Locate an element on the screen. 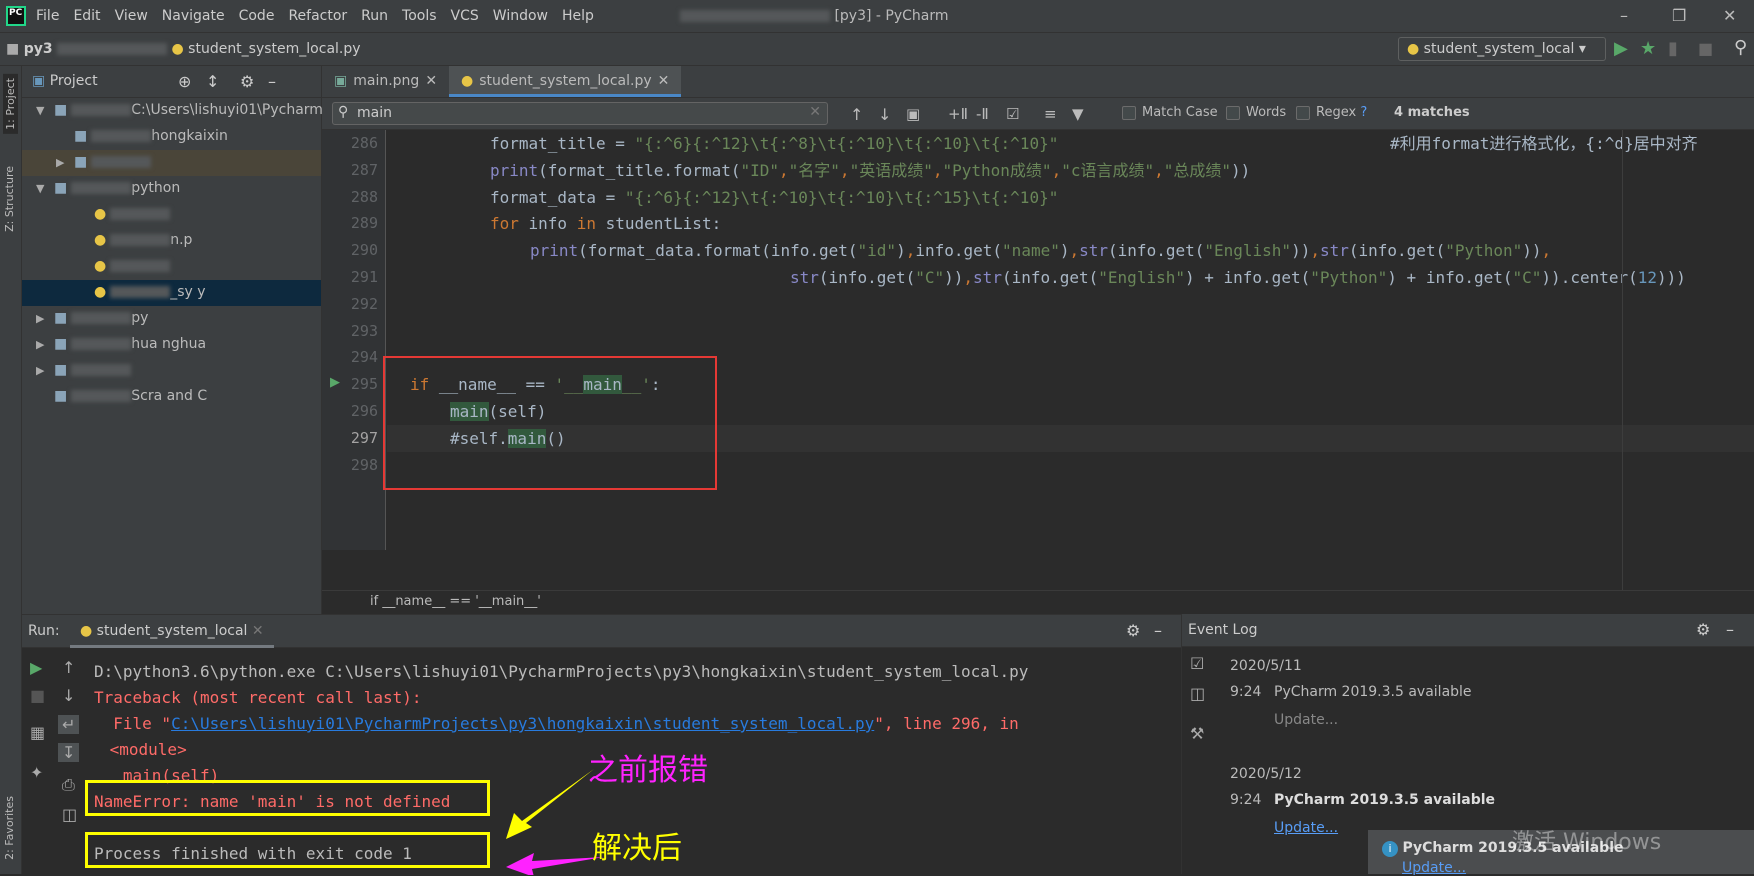 Image resolution: width=1754 pixels, height=876 pixels. tree-item: ▼ ■ C:\Users\lishuyi01\PycharmProjec is located at coordinates (193, 111).